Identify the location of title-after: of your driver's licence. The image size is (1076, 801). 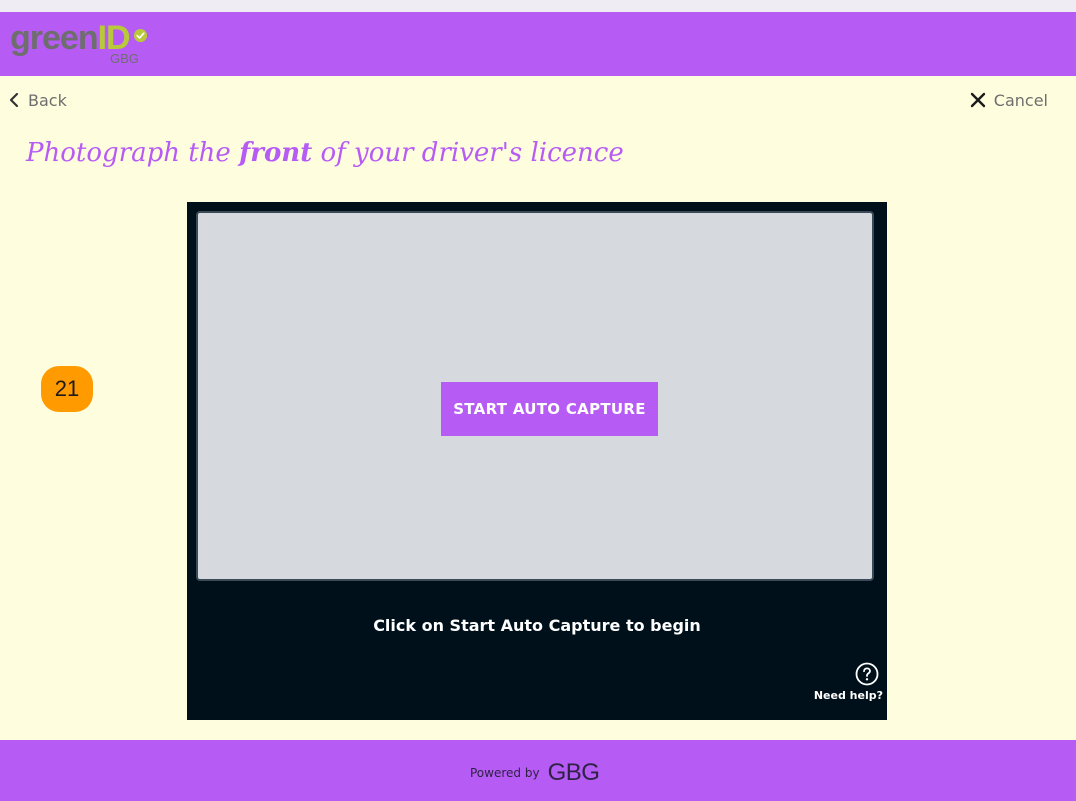
(468, 153).